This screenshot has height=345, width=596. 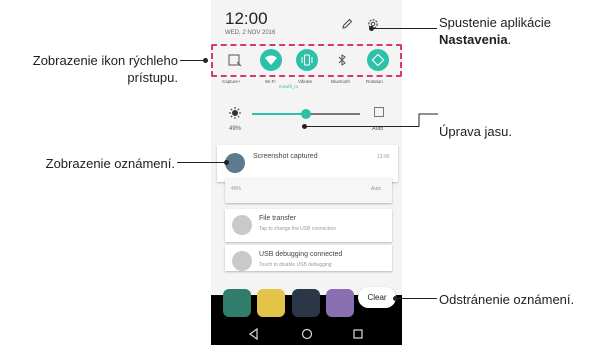 What do you see at coordinates (235, 129) in the screenshot?
I see `brightness-percent: 49%` at bounding box center [235, 129].